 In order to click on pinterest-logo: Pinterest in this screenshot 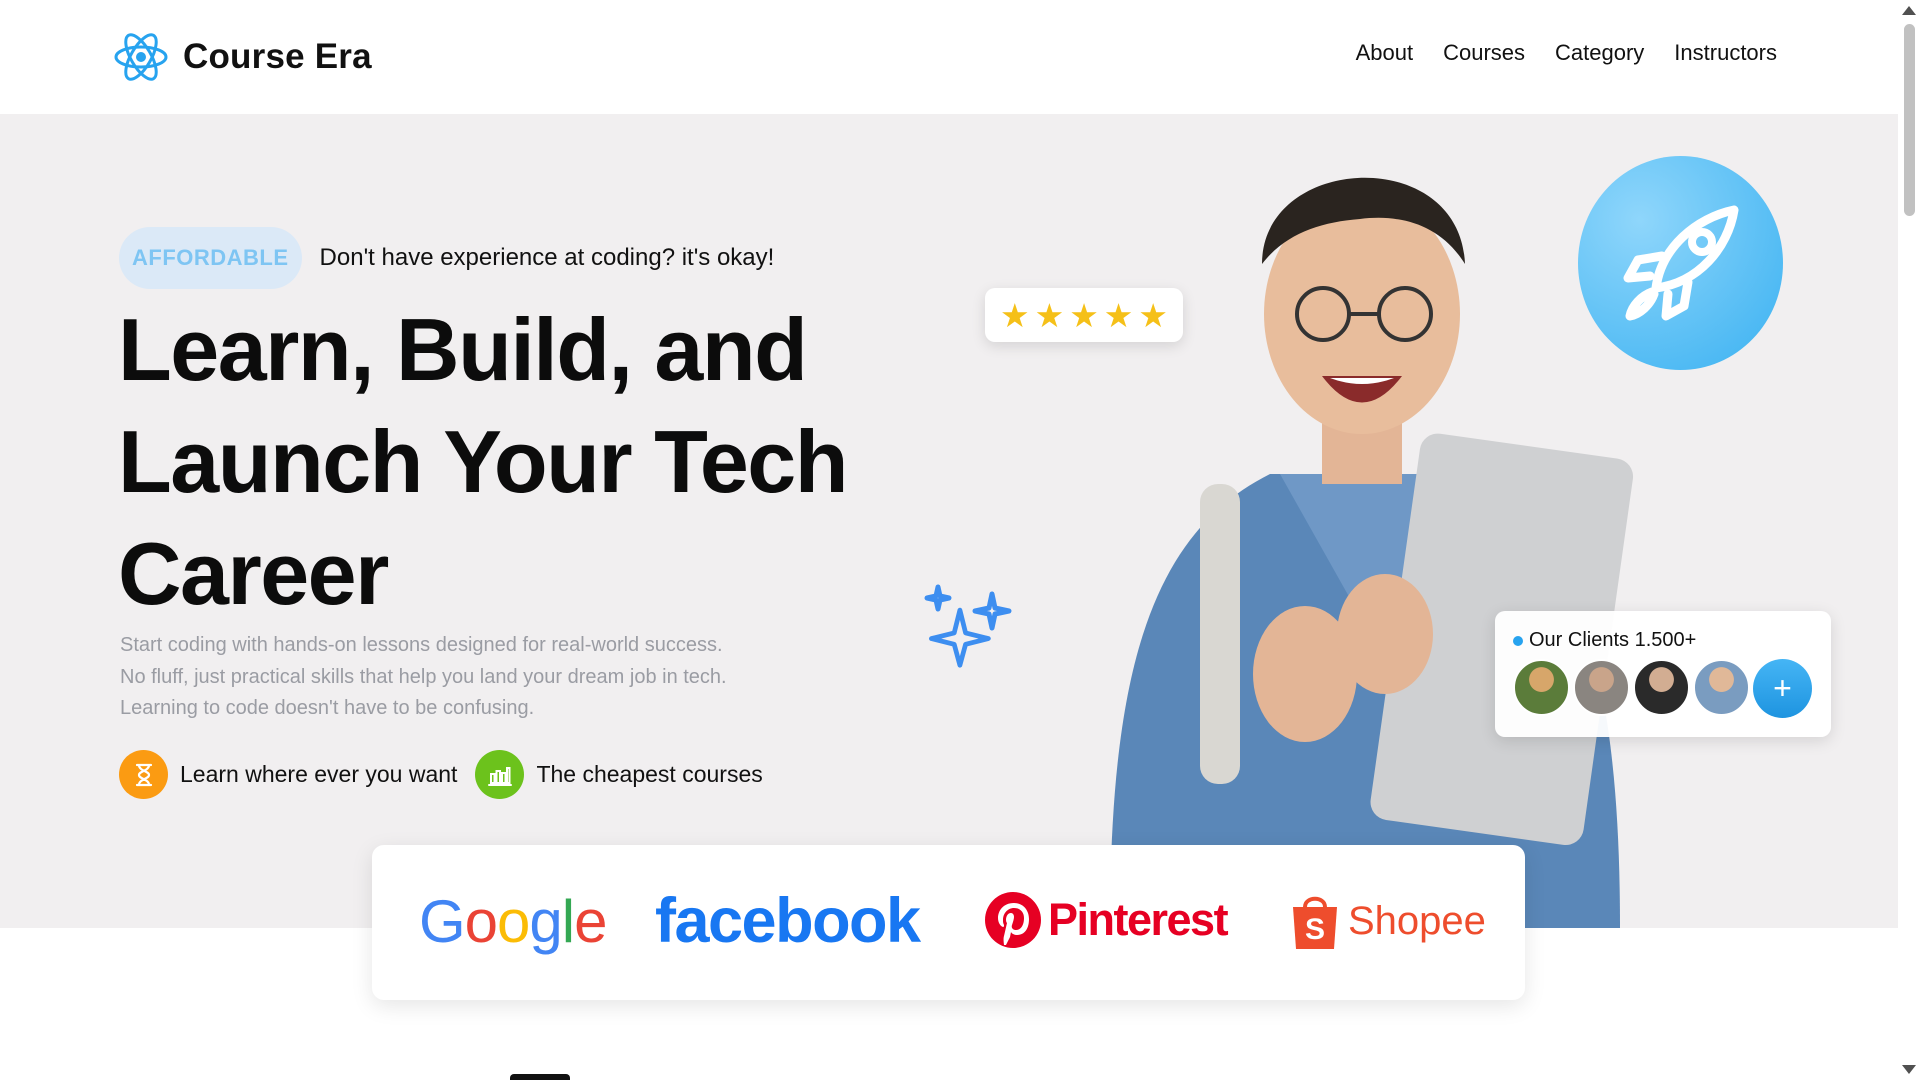, I will do `click(1106, 920)`.